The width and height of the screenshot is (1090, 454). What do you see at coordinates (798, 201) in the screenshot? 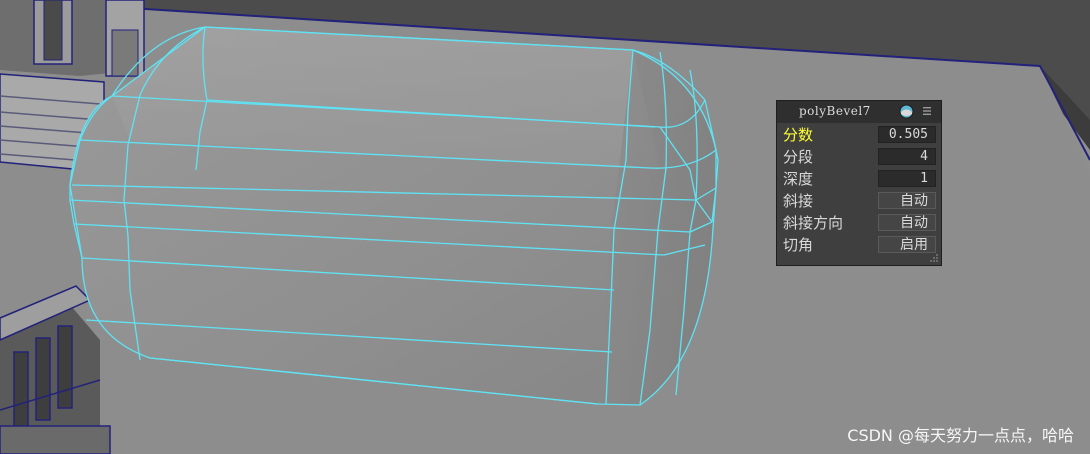
I see `param-label: 斜接` at bounding box center [798, 201].